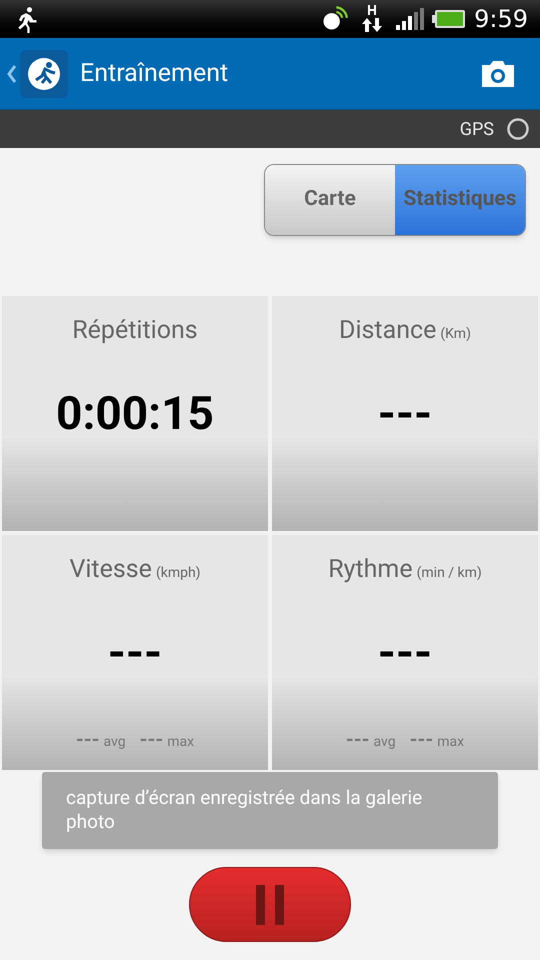 The height and width of the screenshot is (960, 540). Describe the element at coordinates (135, 414) in the screenshot. I see `tile-value: 0:00:15` at that location.